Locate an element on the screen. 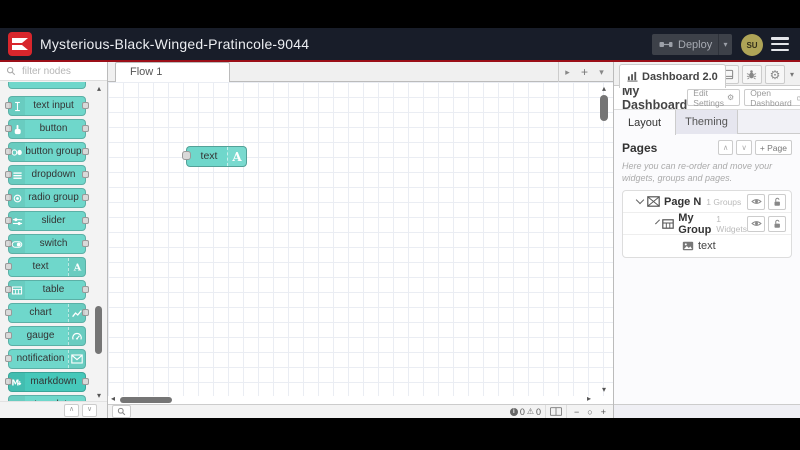 This screenshot has width=800, height=450. palette-node-gauge: gauge is located at coordinates (45, 336).